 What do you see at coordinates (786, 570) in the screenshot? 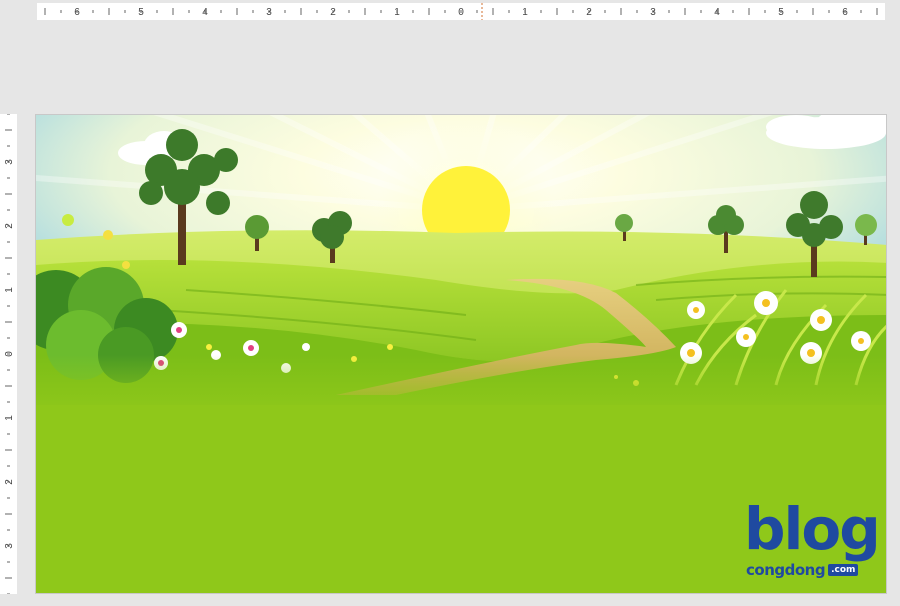
I see `watermark-subtext: congdong` at bounding box center [786, 570].